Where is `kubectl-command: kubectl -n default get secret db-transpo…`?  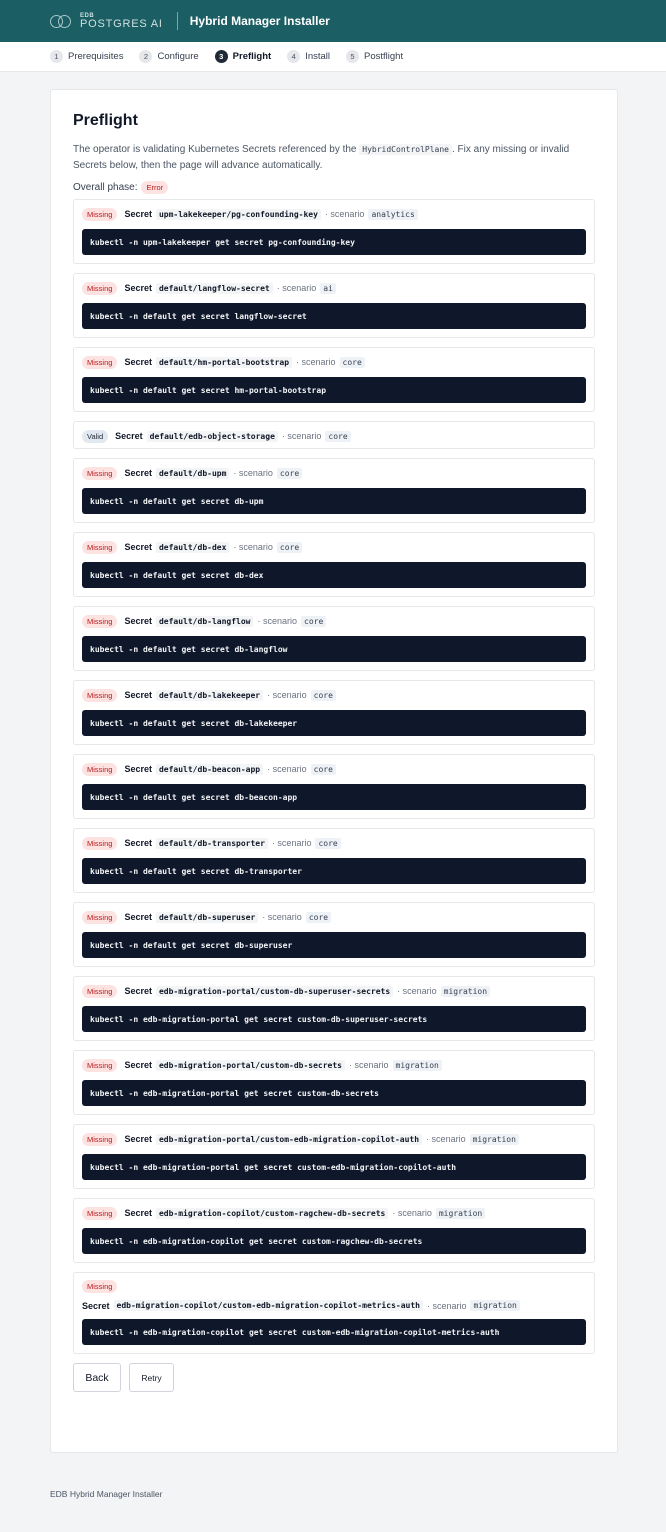 kubectl-command: kubectl -n default get secret db-transpo… is located at coordinates (334, 871).